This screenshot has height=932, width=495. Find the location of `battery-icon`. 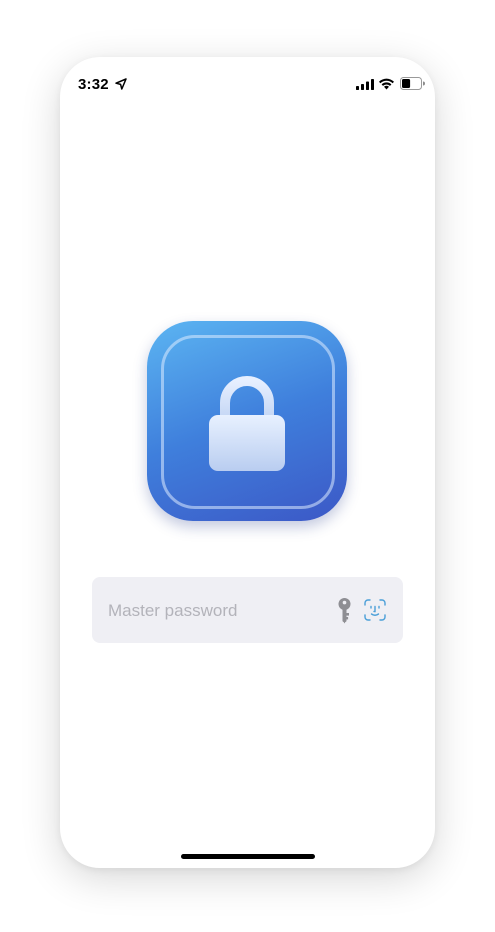

battery-icon is located at coordinates (412, 83).